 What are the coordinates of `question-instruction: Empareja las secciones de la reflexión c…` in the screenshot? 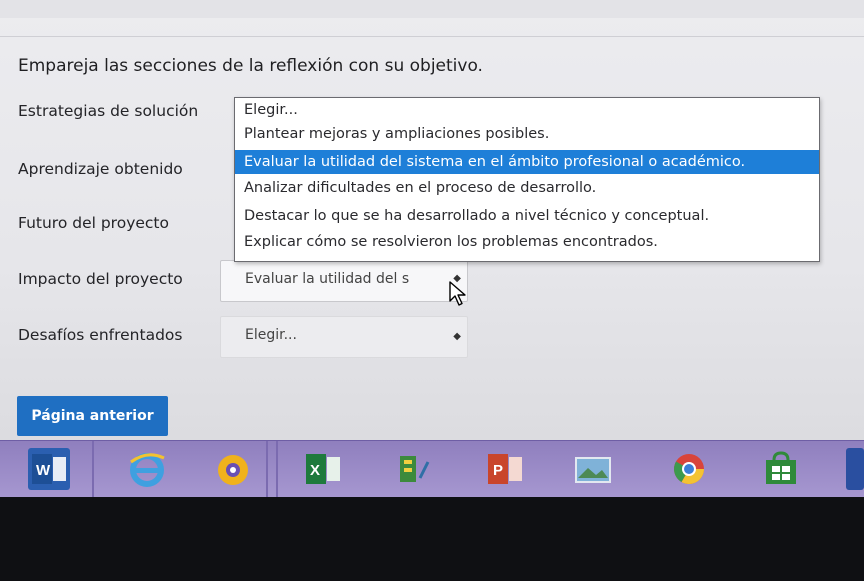 It's located at (250, 66).